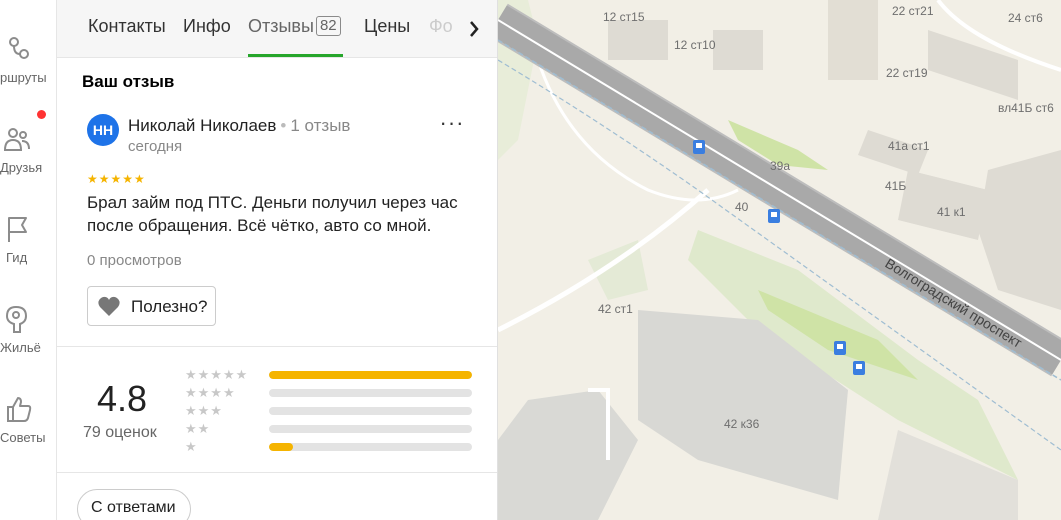  I want to click on tab-prices: Цены, so click(387, 26).